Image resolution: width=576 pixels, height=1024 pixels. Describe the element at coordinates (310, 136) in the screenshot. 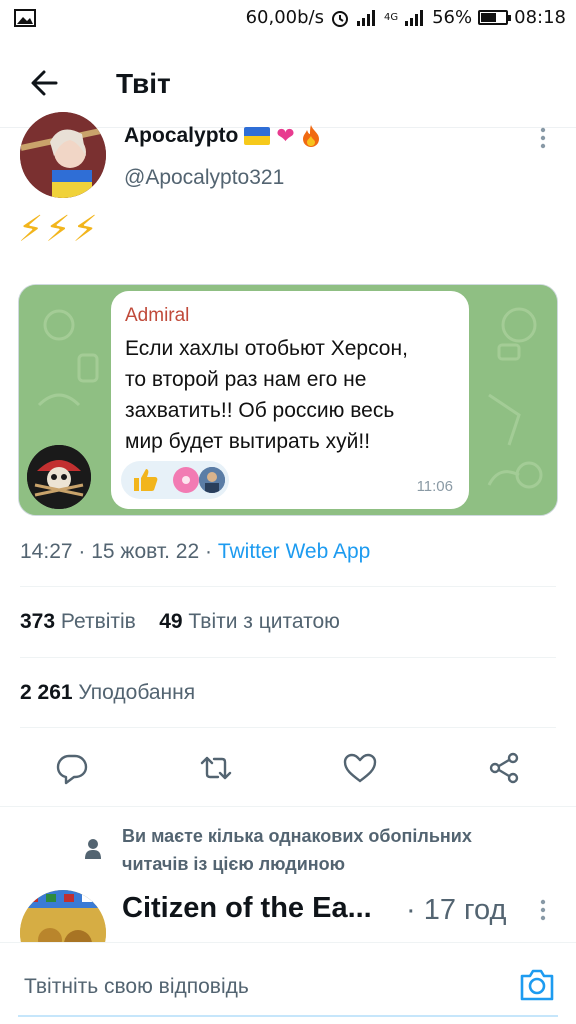

I see `fire-icon` at that location.